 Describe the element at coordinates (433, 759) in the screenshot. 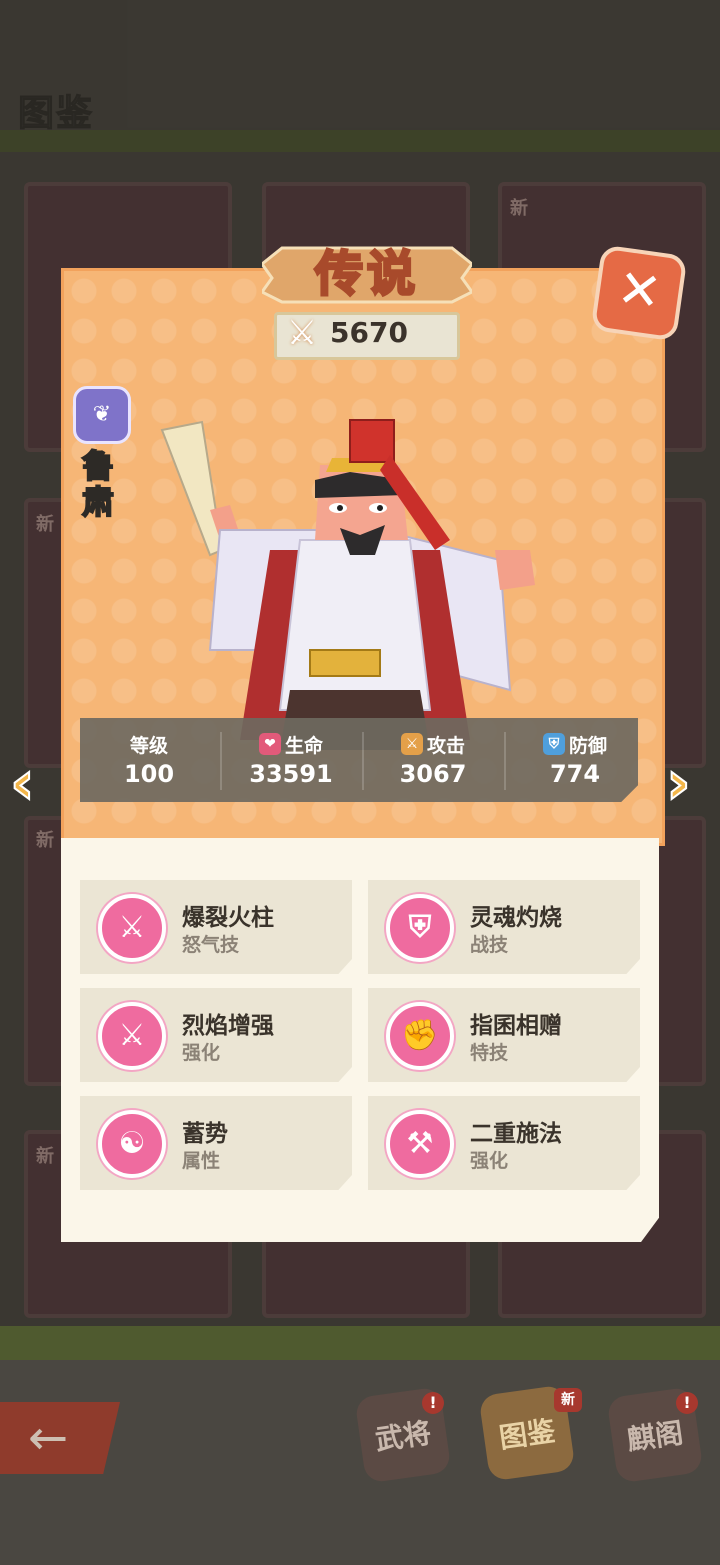

I see `stat-attack: ⚔ 攻击 3067` at that location.